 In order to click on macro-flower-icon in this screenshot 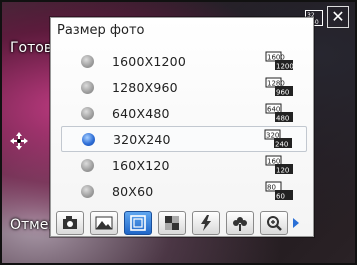, I will do `click(240, 223)`.